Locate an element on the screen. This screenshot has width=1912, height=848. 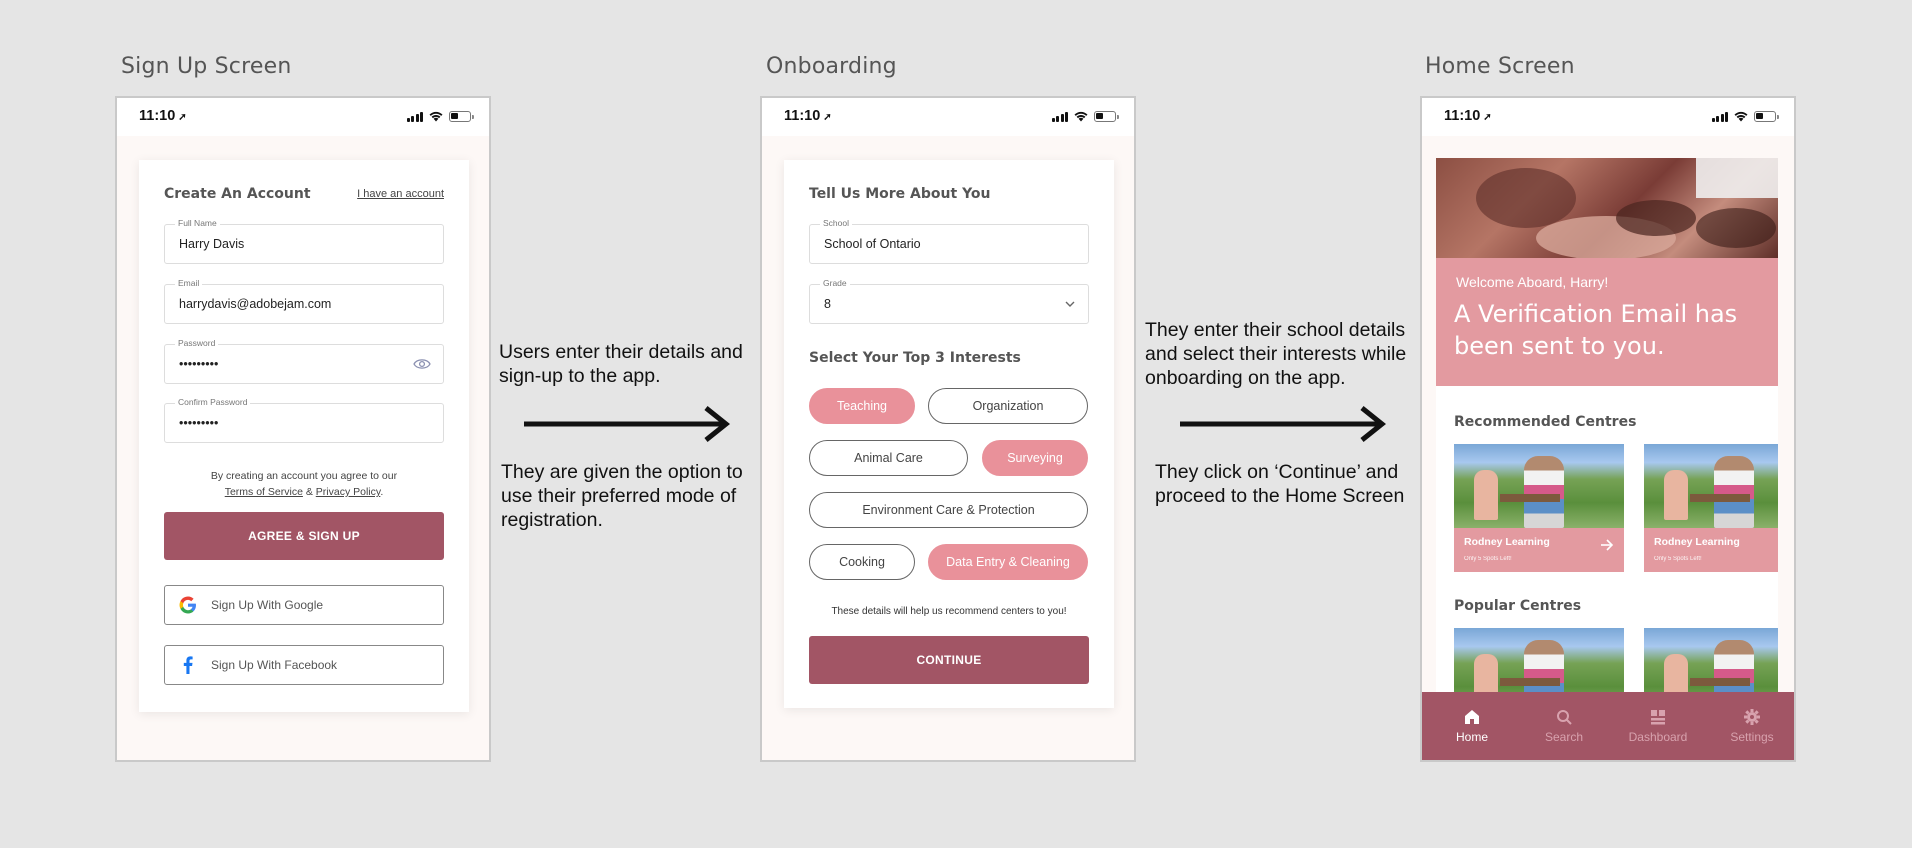
agree-signup-button: AGREE & SIGN UP is located at coordinates (304, 536).